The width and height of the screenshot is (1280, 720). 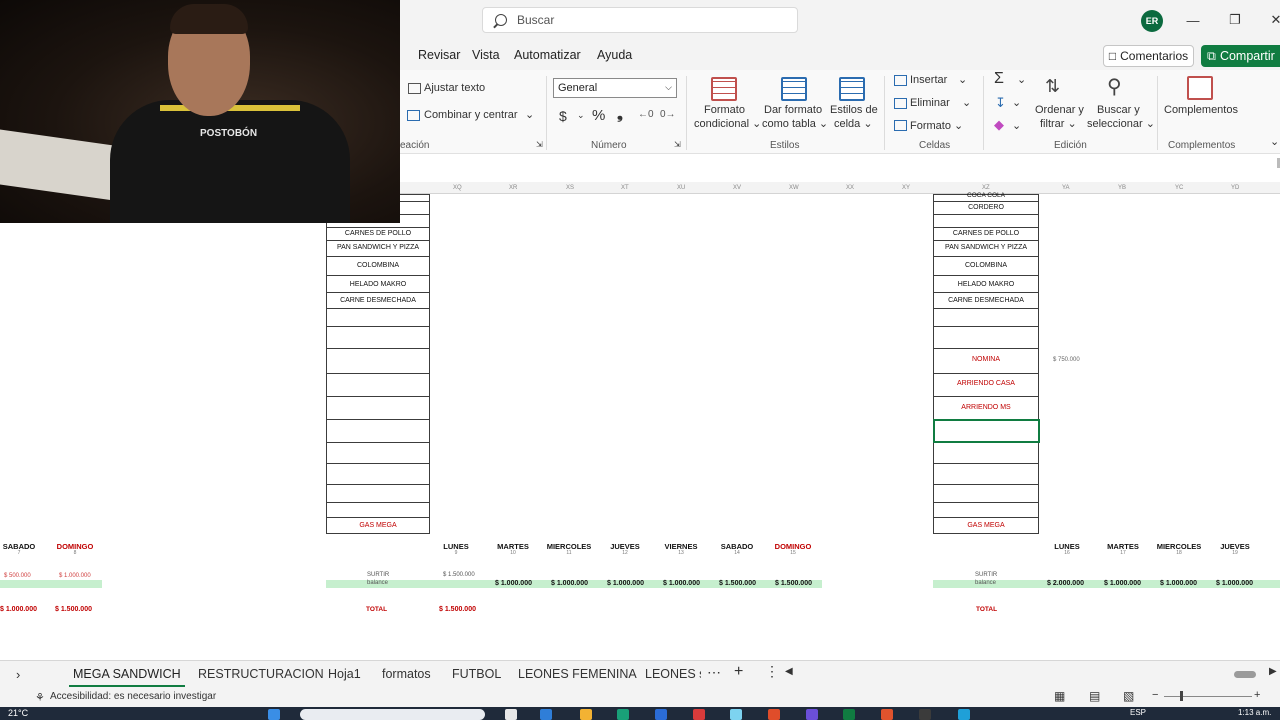 What do you see at coordinates (274, 714) in the screenshot?
I see `start-icon` at bounding box center [274, 714].